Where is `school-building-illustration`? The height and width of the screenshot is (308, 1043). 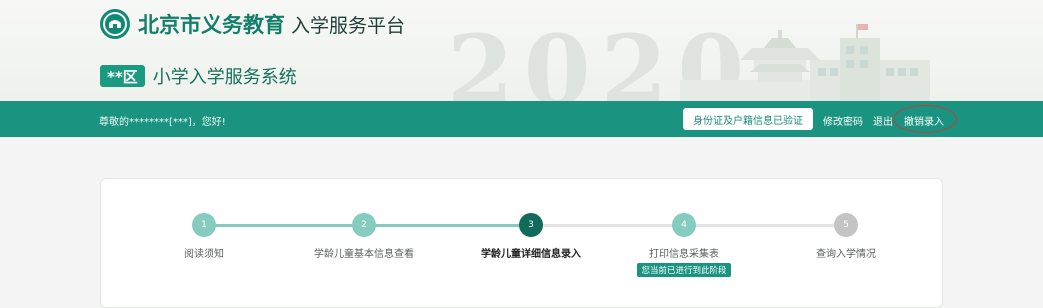 school-building-illustration is located at coordinates (870, 62).